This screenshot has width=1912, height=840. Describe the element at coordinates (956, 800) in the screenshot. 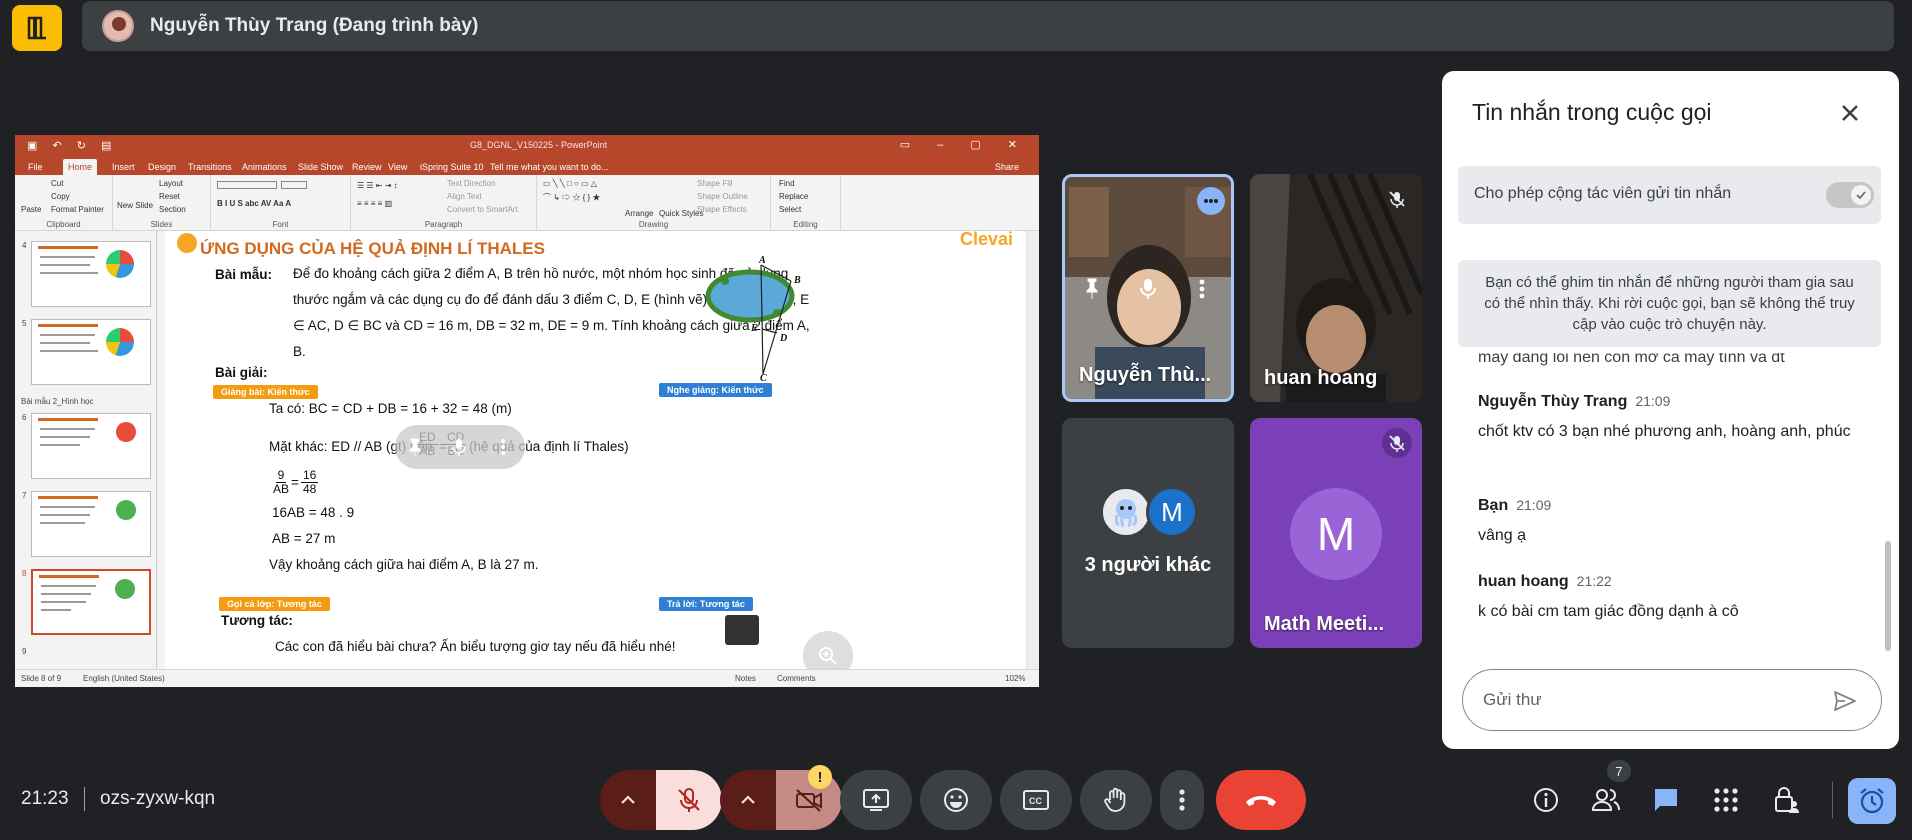

I see `reactions-button` at that location.